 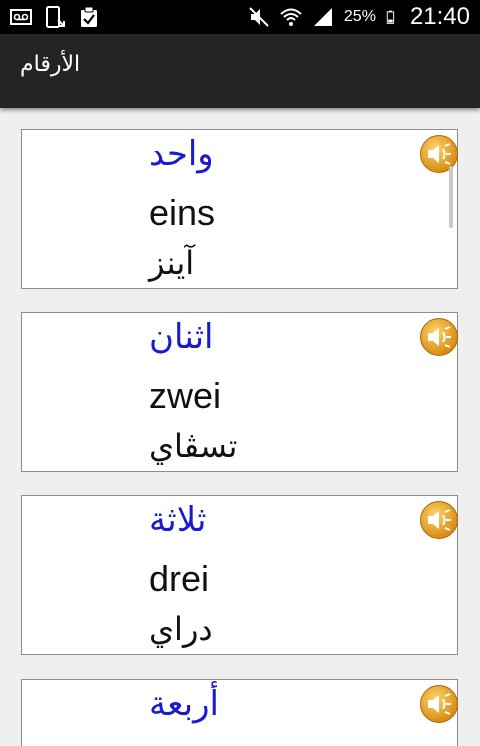 What do you see at coordinates (89, 16) in the screenshot?
I see `clipboard-check-icon` at bounding box center [89, 16].